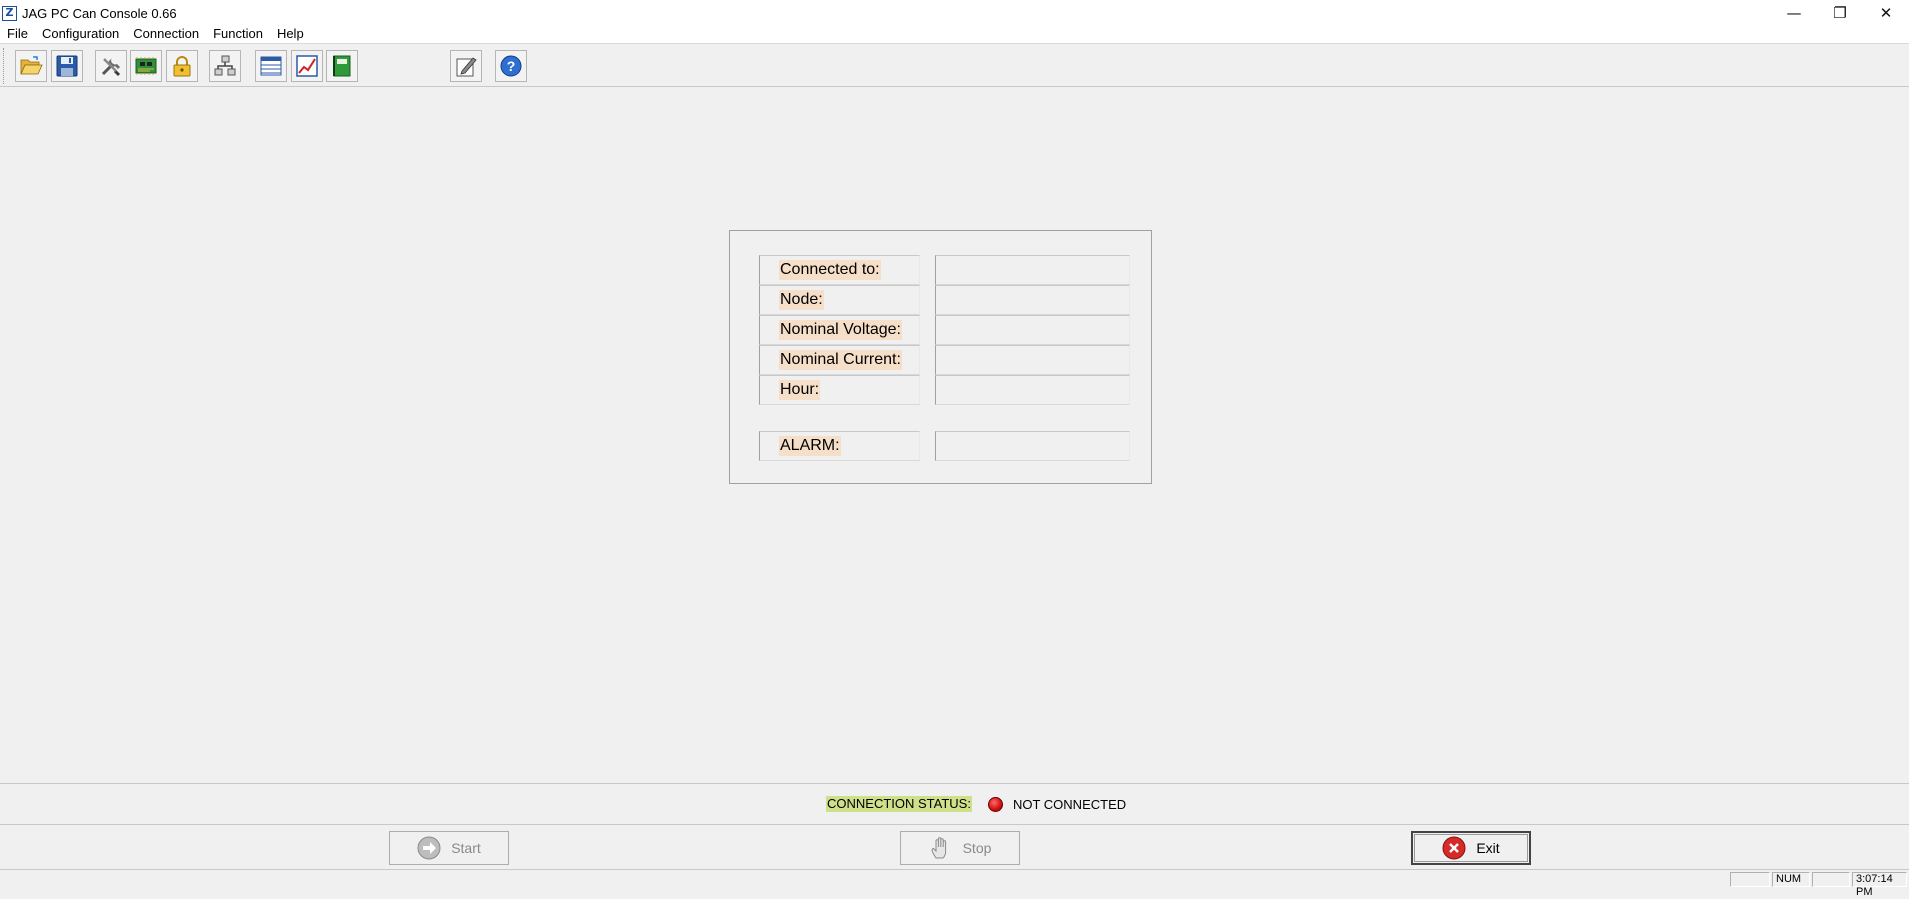 The width and height of the screenshot is (1909, 899). Describe the element at coordinates (810, 446) in the screenshot. I see `alarm-label: ALARM:` at that location.